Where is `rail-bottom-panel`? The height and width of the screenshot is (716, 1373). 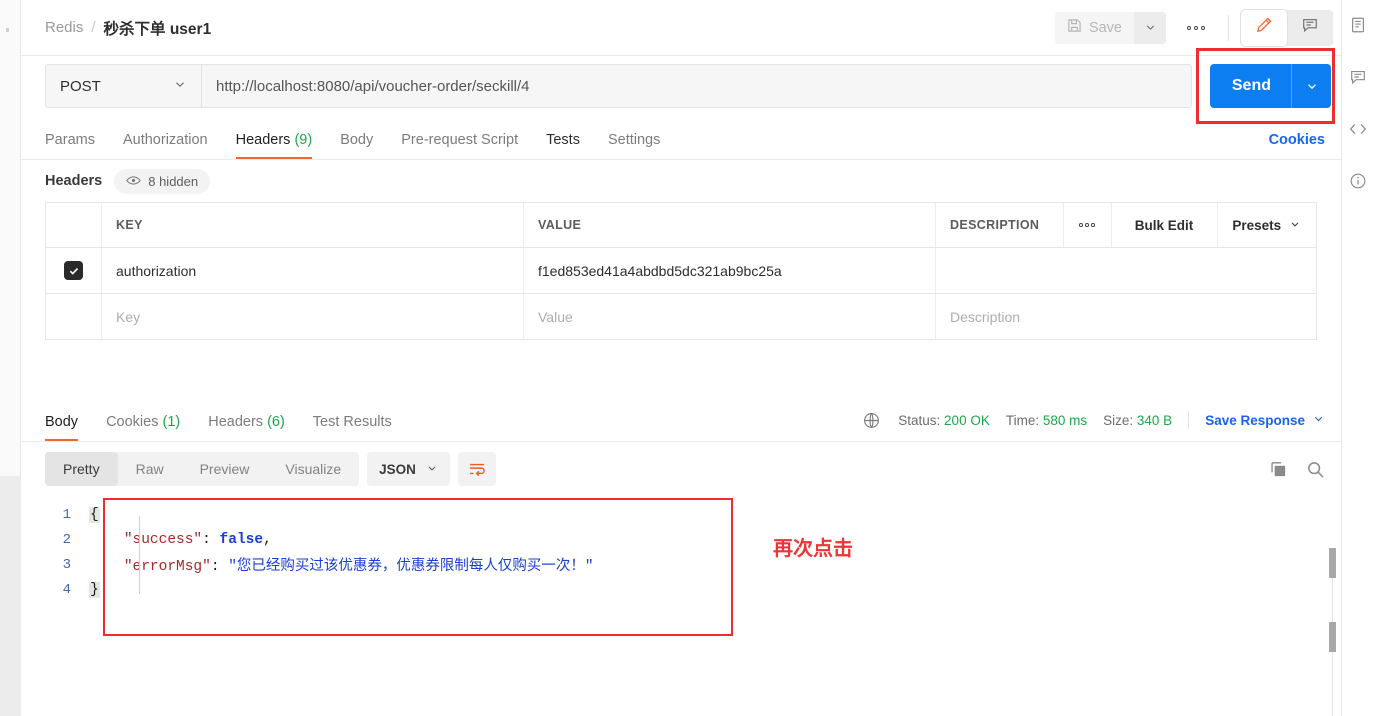 rail-bottom-panel is located at coordinates (10, 596).